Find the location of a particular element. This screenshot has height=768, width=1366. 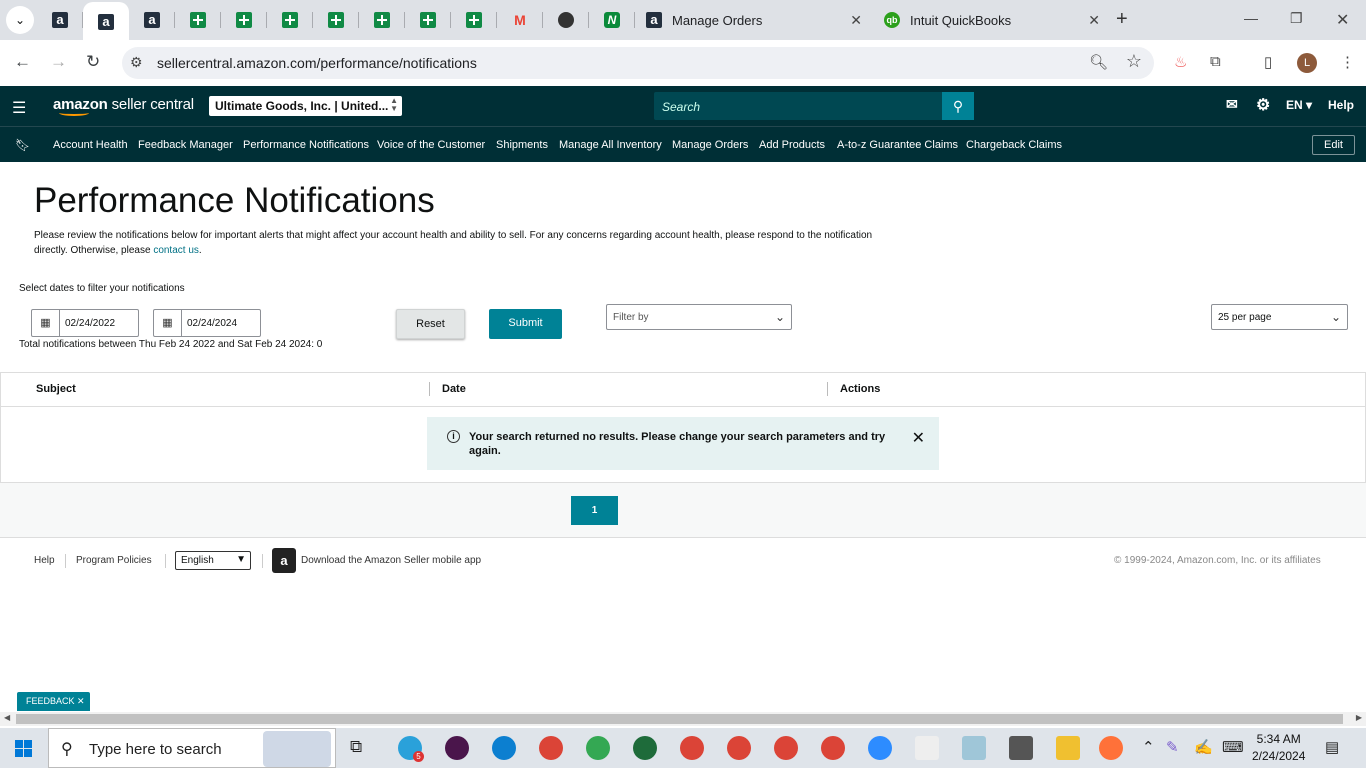

amazon-seller-central-logo: amazon seller central is located at coordinates (123, 106).